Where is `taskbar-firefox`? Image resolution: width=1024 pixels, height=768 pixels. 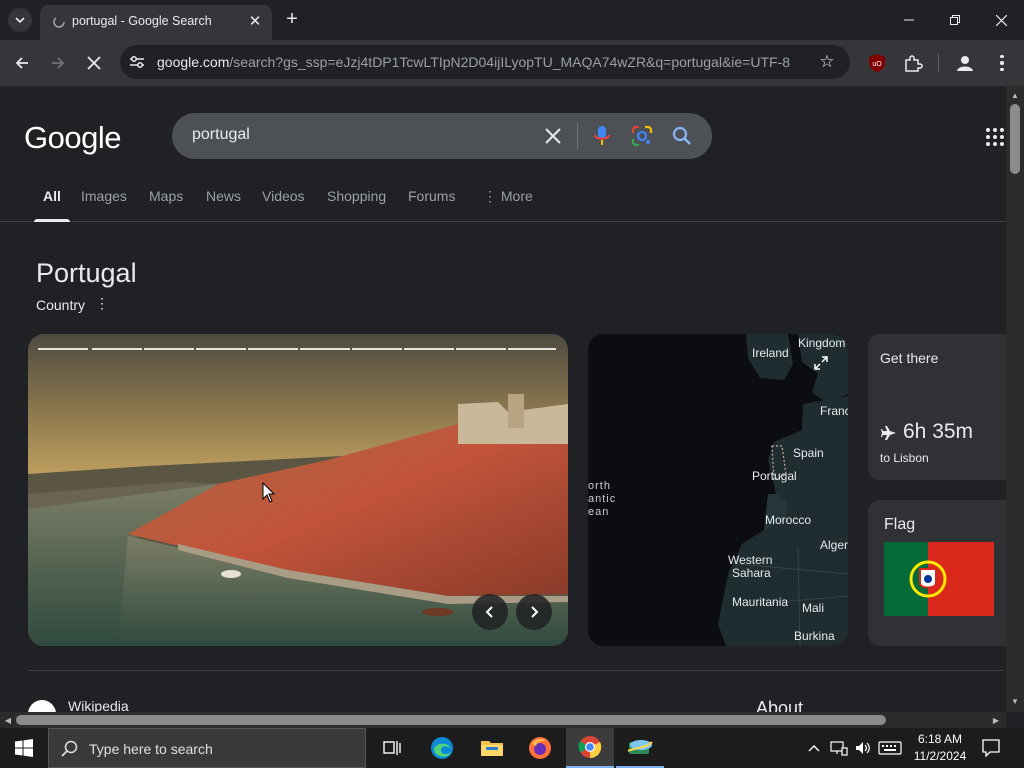
taskbar-firefox is located at coordinates (540, 748).